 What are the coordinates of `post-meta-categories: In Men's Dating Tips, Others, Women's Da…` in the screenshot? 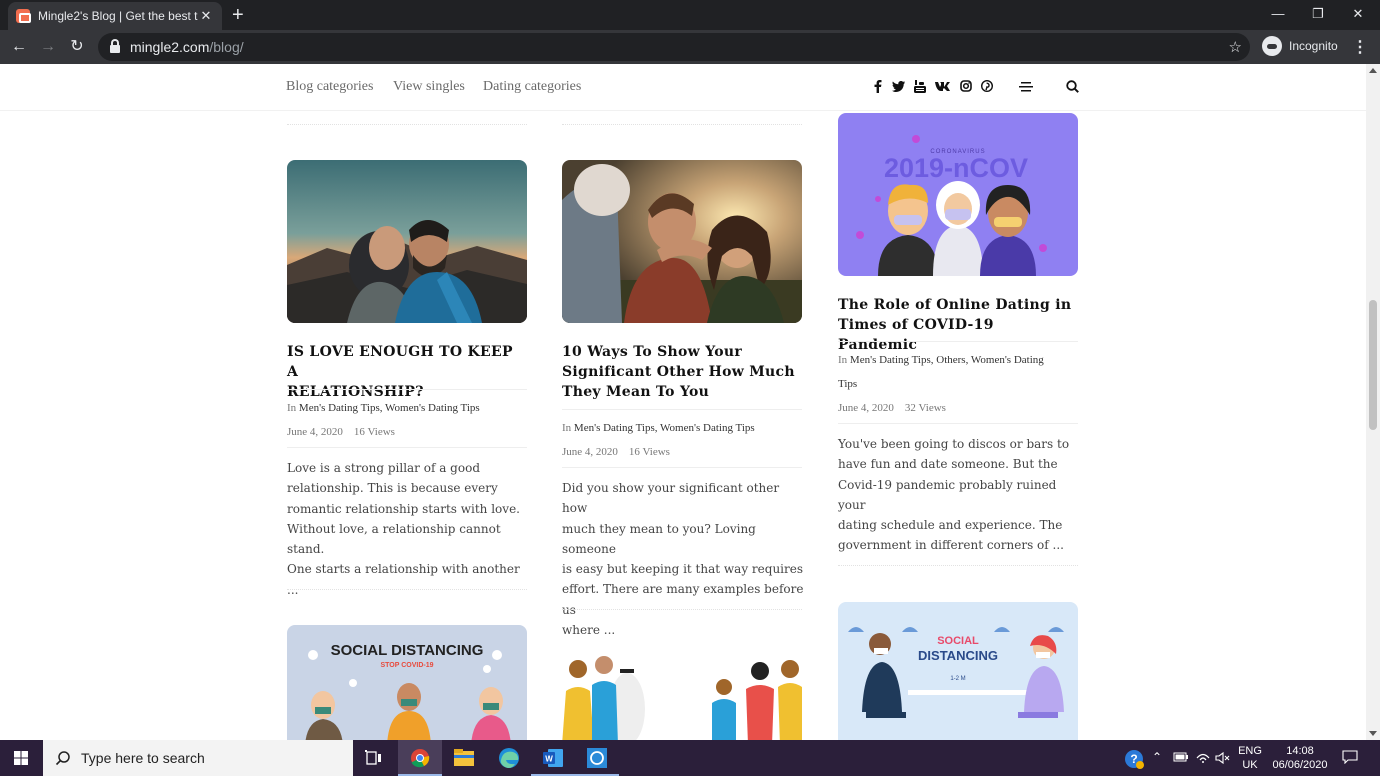 It's located at (958, 372).